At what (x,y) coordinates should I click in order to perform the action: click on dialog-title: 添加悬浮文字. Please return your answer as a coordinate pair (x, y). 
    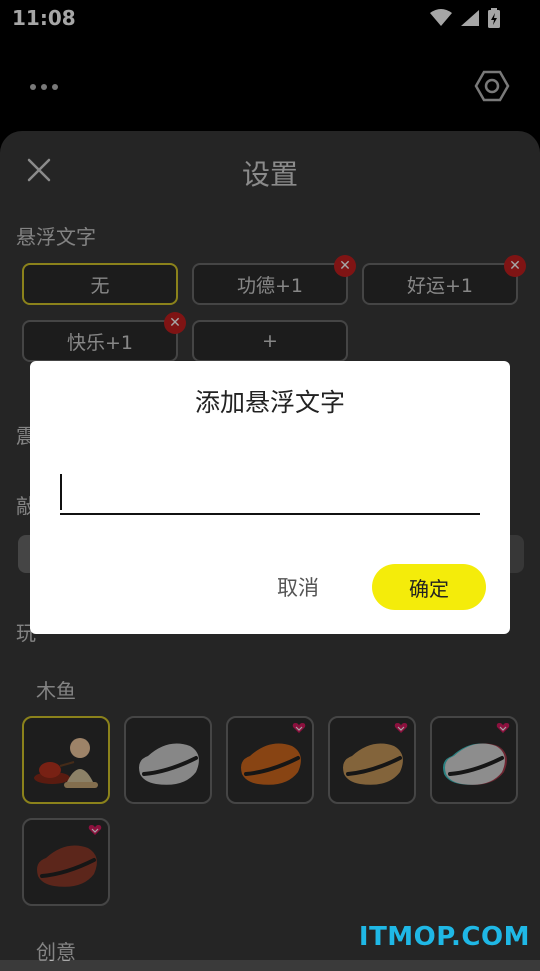
    Looking at the image, I should click on (269, 402).